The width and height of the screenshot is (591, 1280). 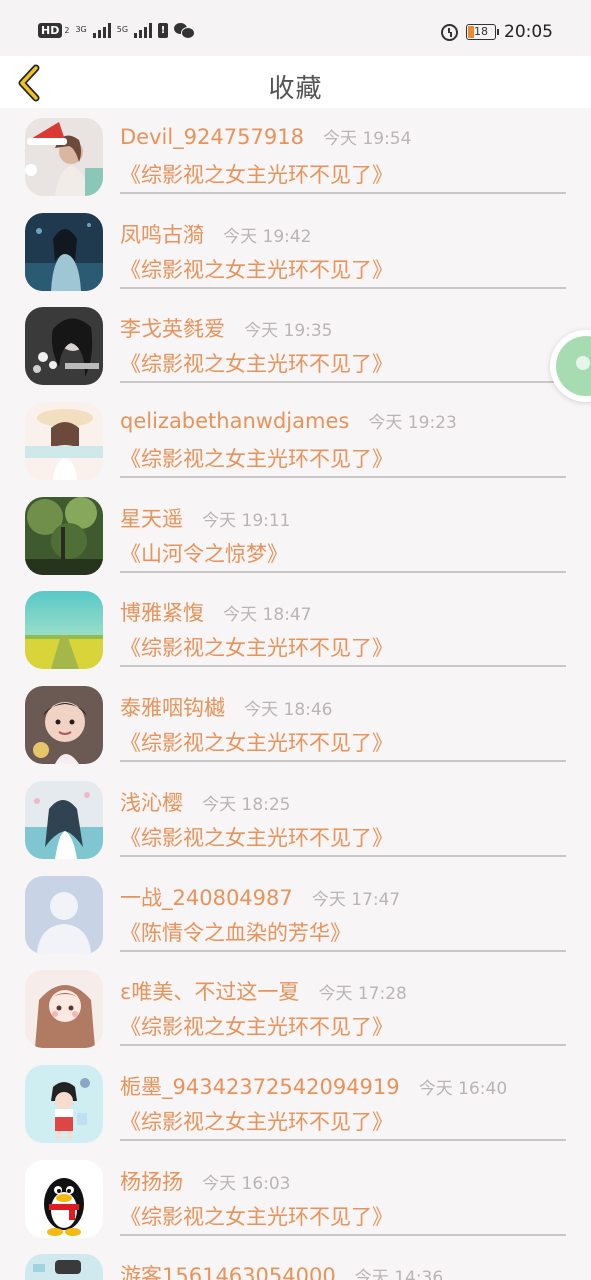 What do you see at coordinates (295, 723) in the screenshot?
I see `list-item: 泰雅咽钩樾 今天 18:46 《综影视之女主光环不见了》` at bounding box center [295, 723].